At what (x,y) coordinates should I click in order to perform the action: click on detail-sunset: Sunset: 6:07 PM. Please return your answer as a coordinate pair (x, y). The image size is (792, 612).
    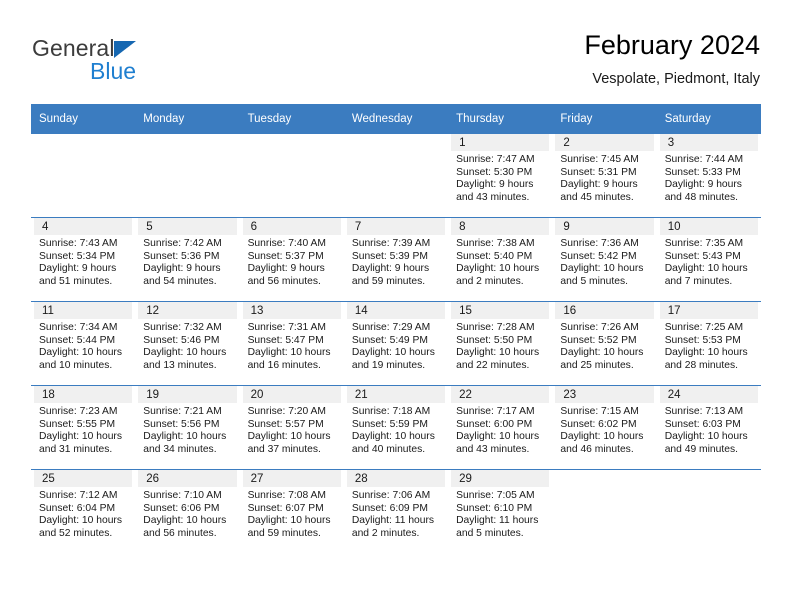
    Looking at the image, I should click on (285, 508).